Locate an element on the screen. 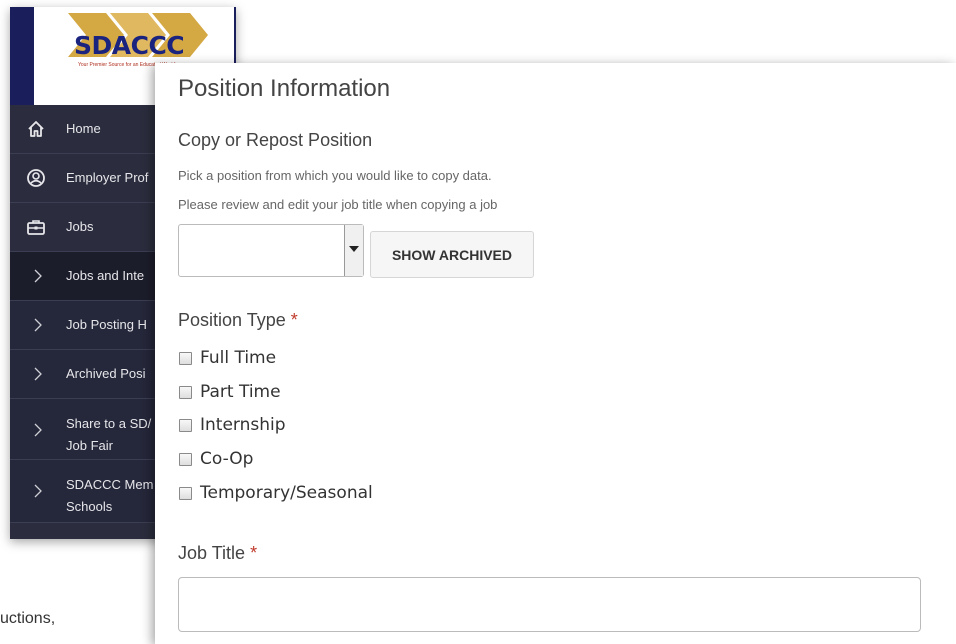 The width and height of the screenshot is (956, 644). checkbox-label: Co-Op is located at coordinates (227, 459).